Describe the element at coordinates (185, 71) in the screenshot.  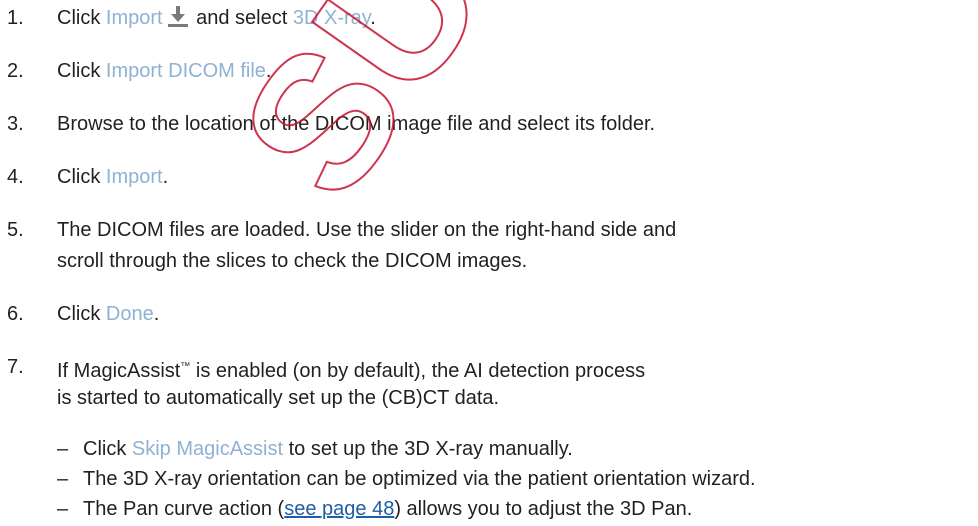
I see `ui-term-import-dicom-file: Import DICOM file` at that location.